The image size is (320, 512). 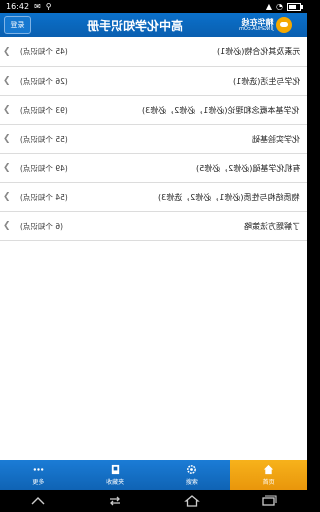 I want to click on system-nav-bar, so click(x=153, y=501).